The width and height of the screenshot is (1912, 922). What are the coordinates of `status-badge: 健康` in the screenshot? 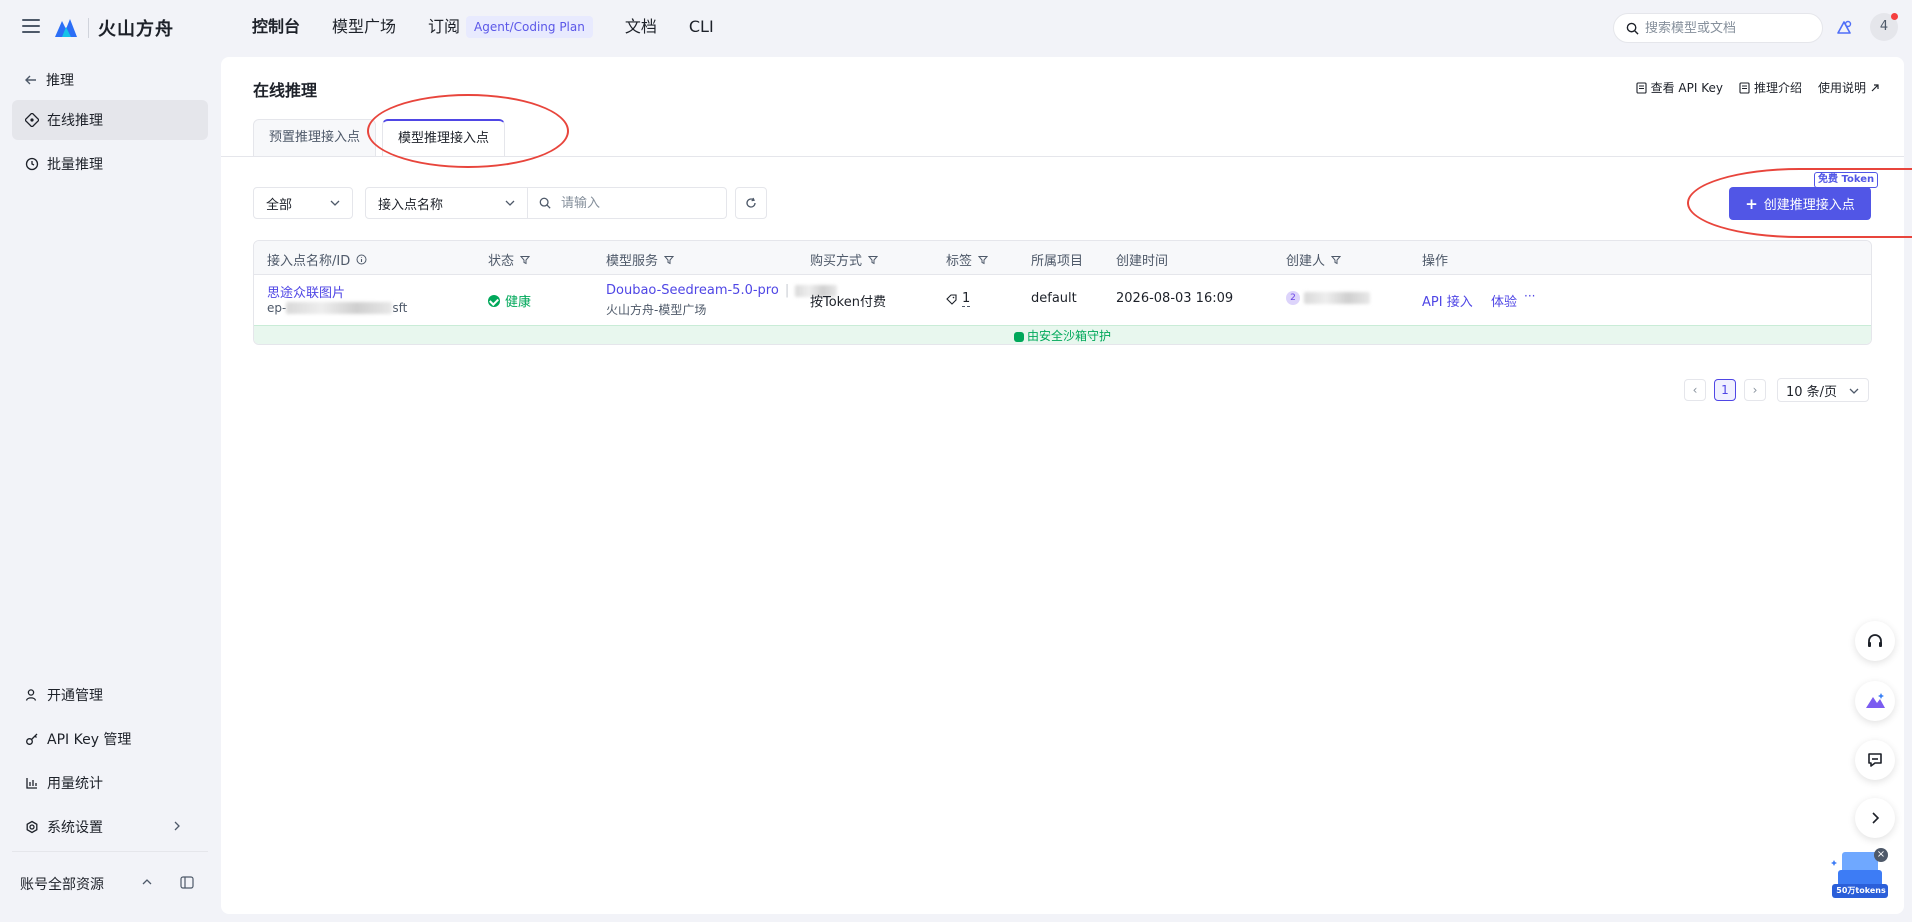 It's located at (509, 300).